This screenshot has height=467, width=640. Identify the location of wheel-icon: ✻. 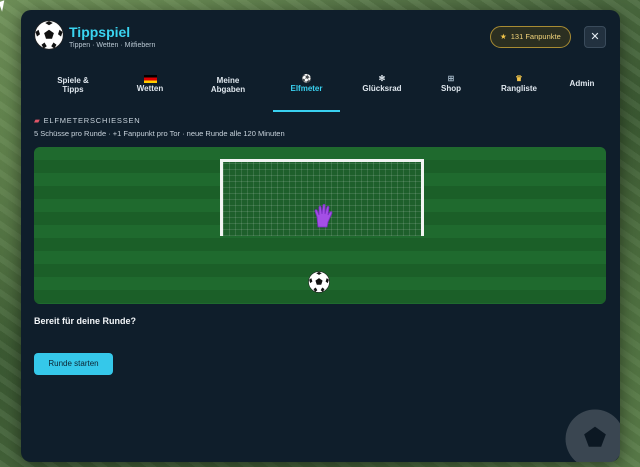
(382, 78).